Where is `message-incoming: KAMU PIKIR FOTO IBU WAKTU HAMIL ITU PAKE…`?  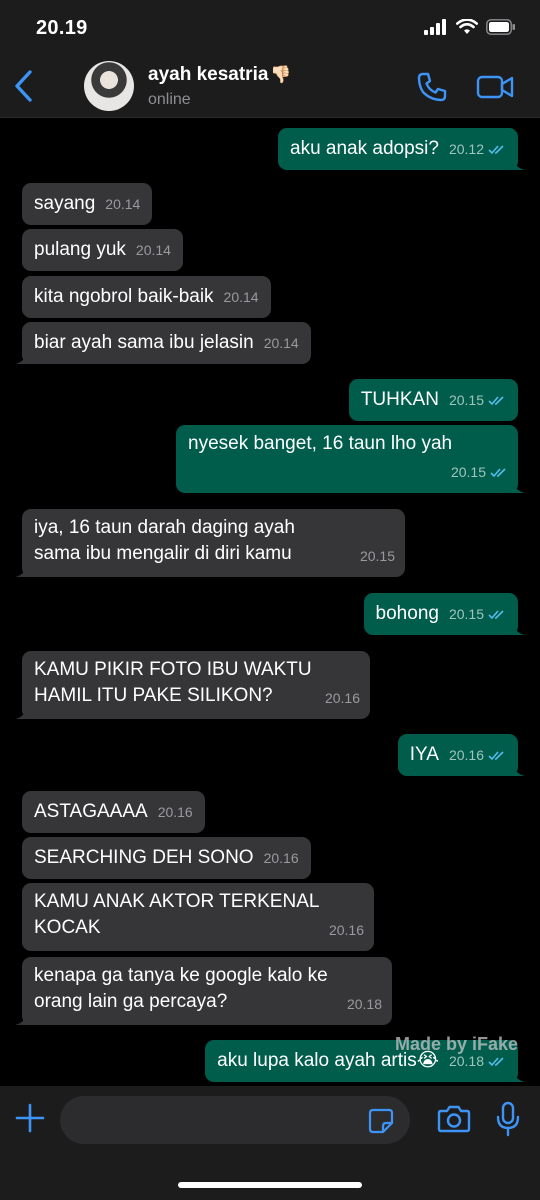 message-incoming: KAMU PIKIR FOTO IBU WAKTU HAMIL ITU PAKE… is located at coordinates (192, 685).